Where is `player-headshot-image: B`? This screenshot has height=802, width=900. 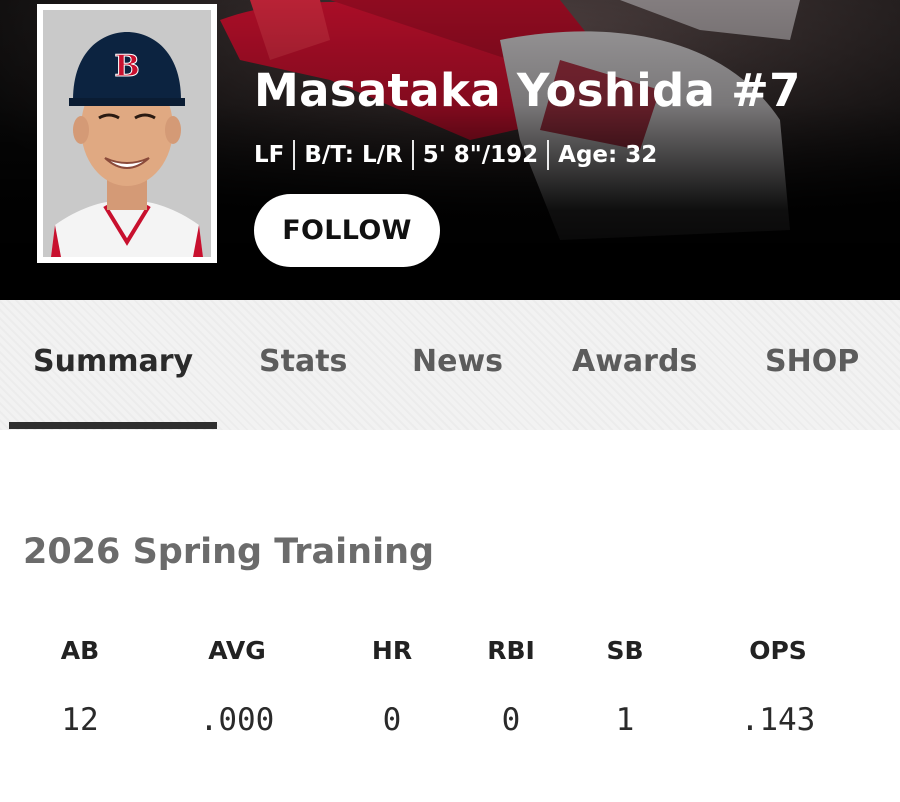 player-headshot-image: B is located at coordinates (127, 133).